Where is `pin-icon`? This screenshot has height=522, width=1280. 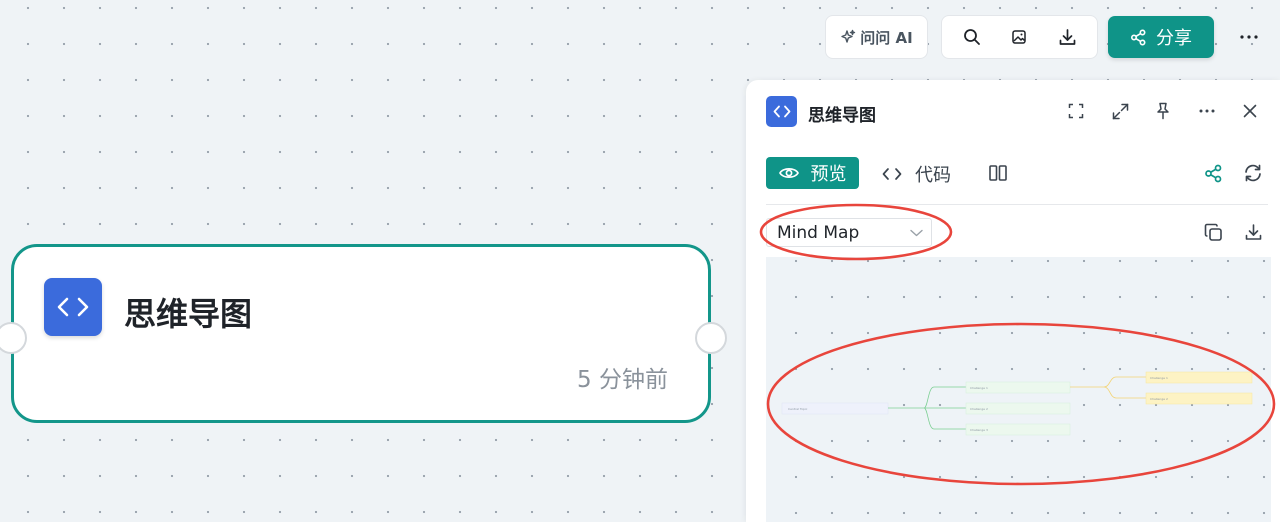 pin-icon is located at coordinates (1163, 111).